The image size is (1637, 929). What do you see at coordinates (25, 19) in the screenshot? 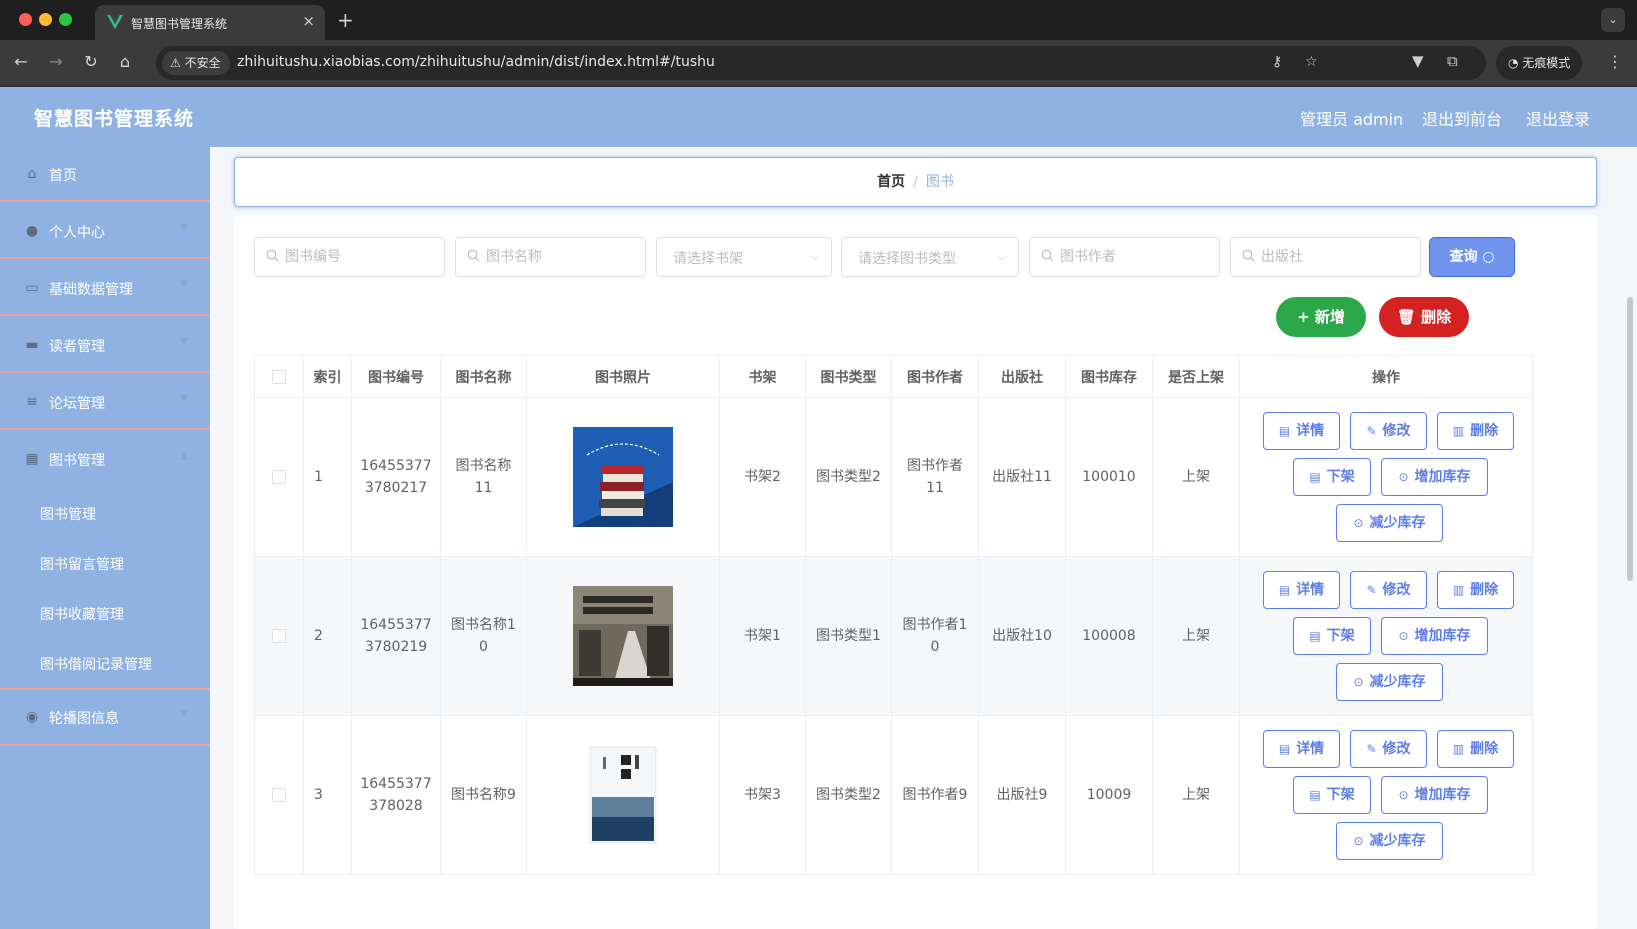
I see `close-window-button` at bounding box center [25, 19].